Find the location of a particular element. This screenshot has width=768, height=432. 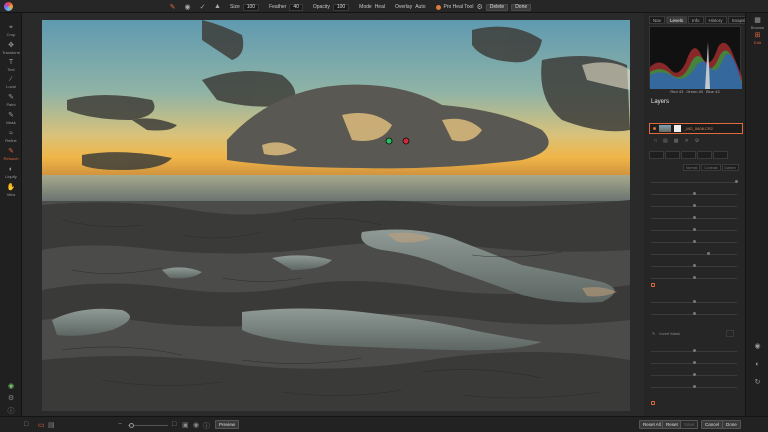

actual-size-icon: ▣ is located at coordinates (185, 425).